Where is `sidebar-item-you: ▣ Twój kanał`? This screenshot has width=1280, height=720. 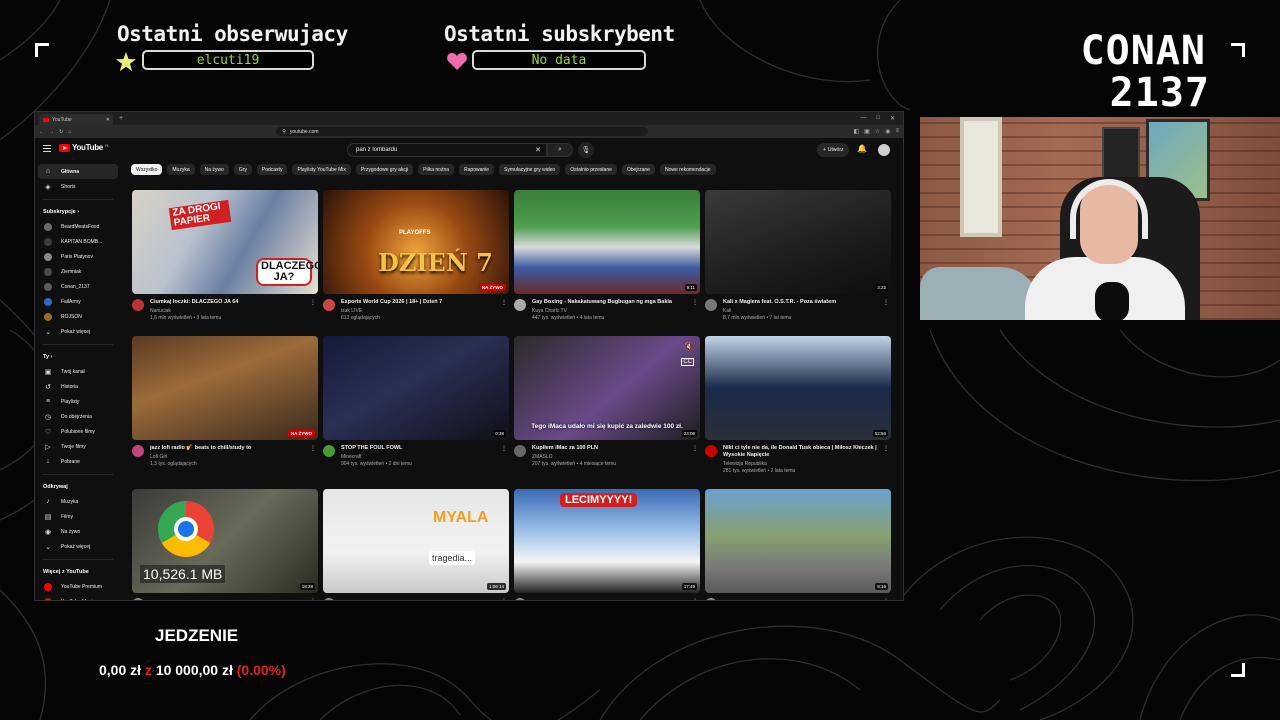
sidebar-item-you: ▣ Twój kanał is located at coordinates (78, 371).